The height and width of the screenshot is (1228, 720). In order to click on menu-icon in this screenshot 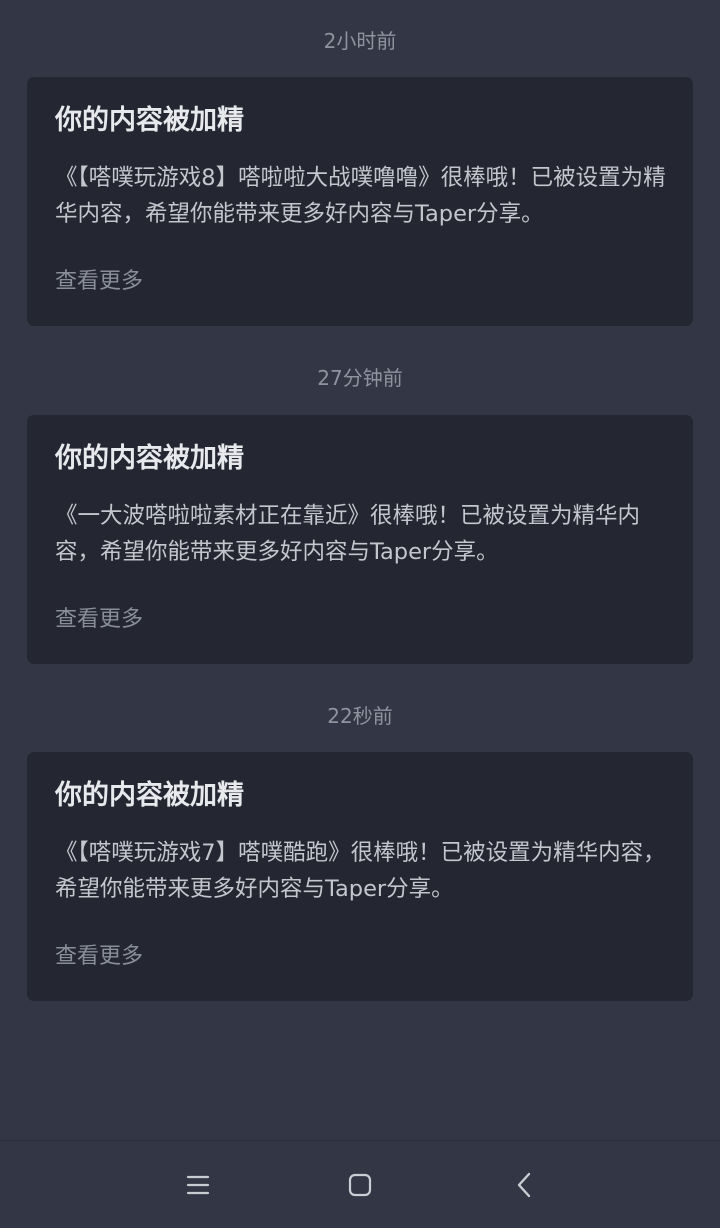, I will do `click(198, 1185)`.